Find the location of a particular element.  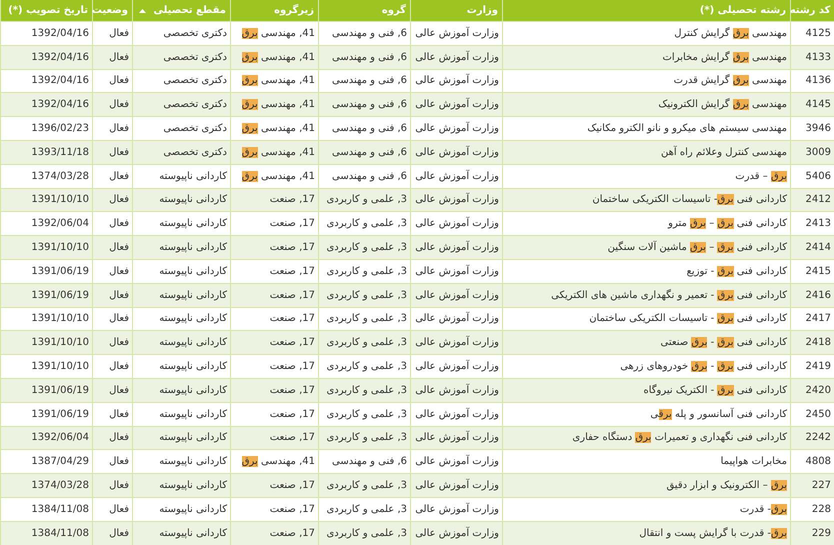

column-header: مقطع تحصیلی is located at coordinates (181, 11).